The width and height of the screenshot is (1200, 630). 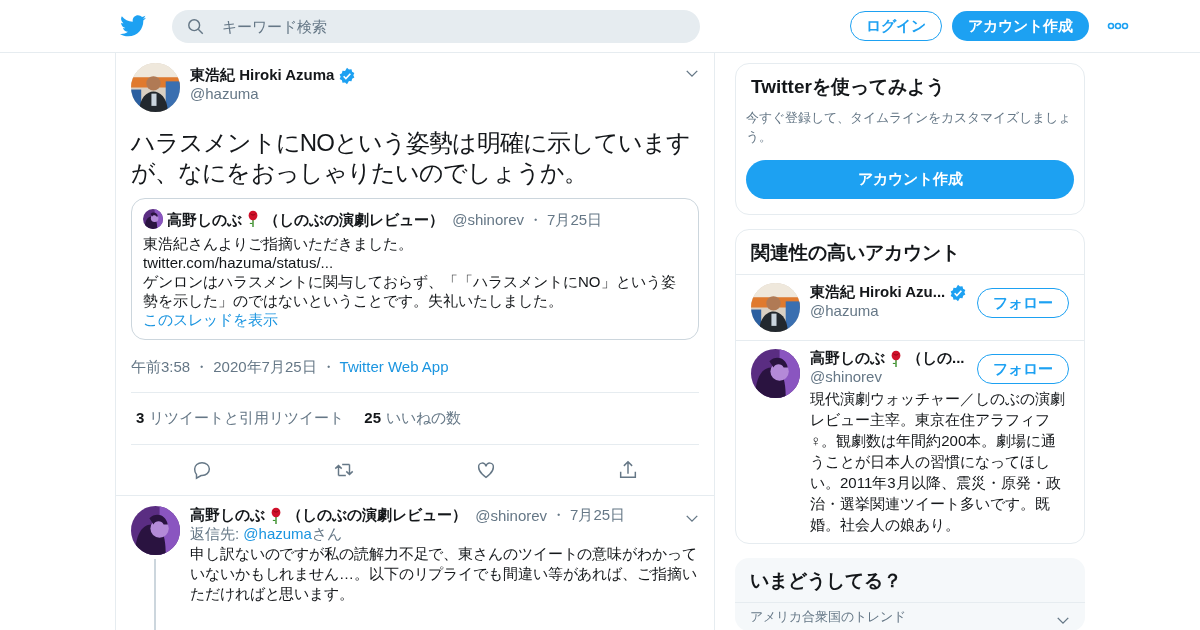 What do you see at coordinates (202, 470) in the screenshot?
I see `reply-icon` at bounding box center [202, 470].